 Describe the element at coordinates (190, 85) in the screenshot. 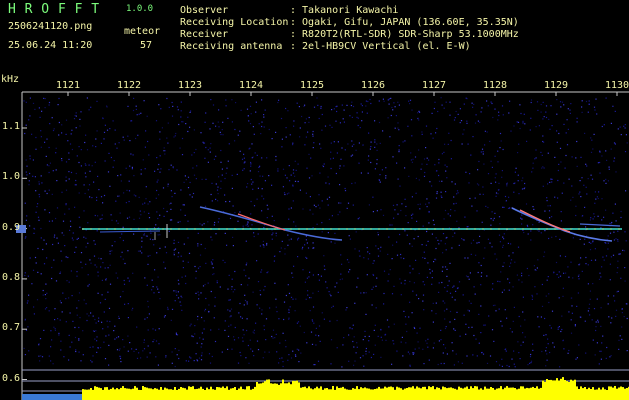

I see `x-tick-label: 1123` at that location.